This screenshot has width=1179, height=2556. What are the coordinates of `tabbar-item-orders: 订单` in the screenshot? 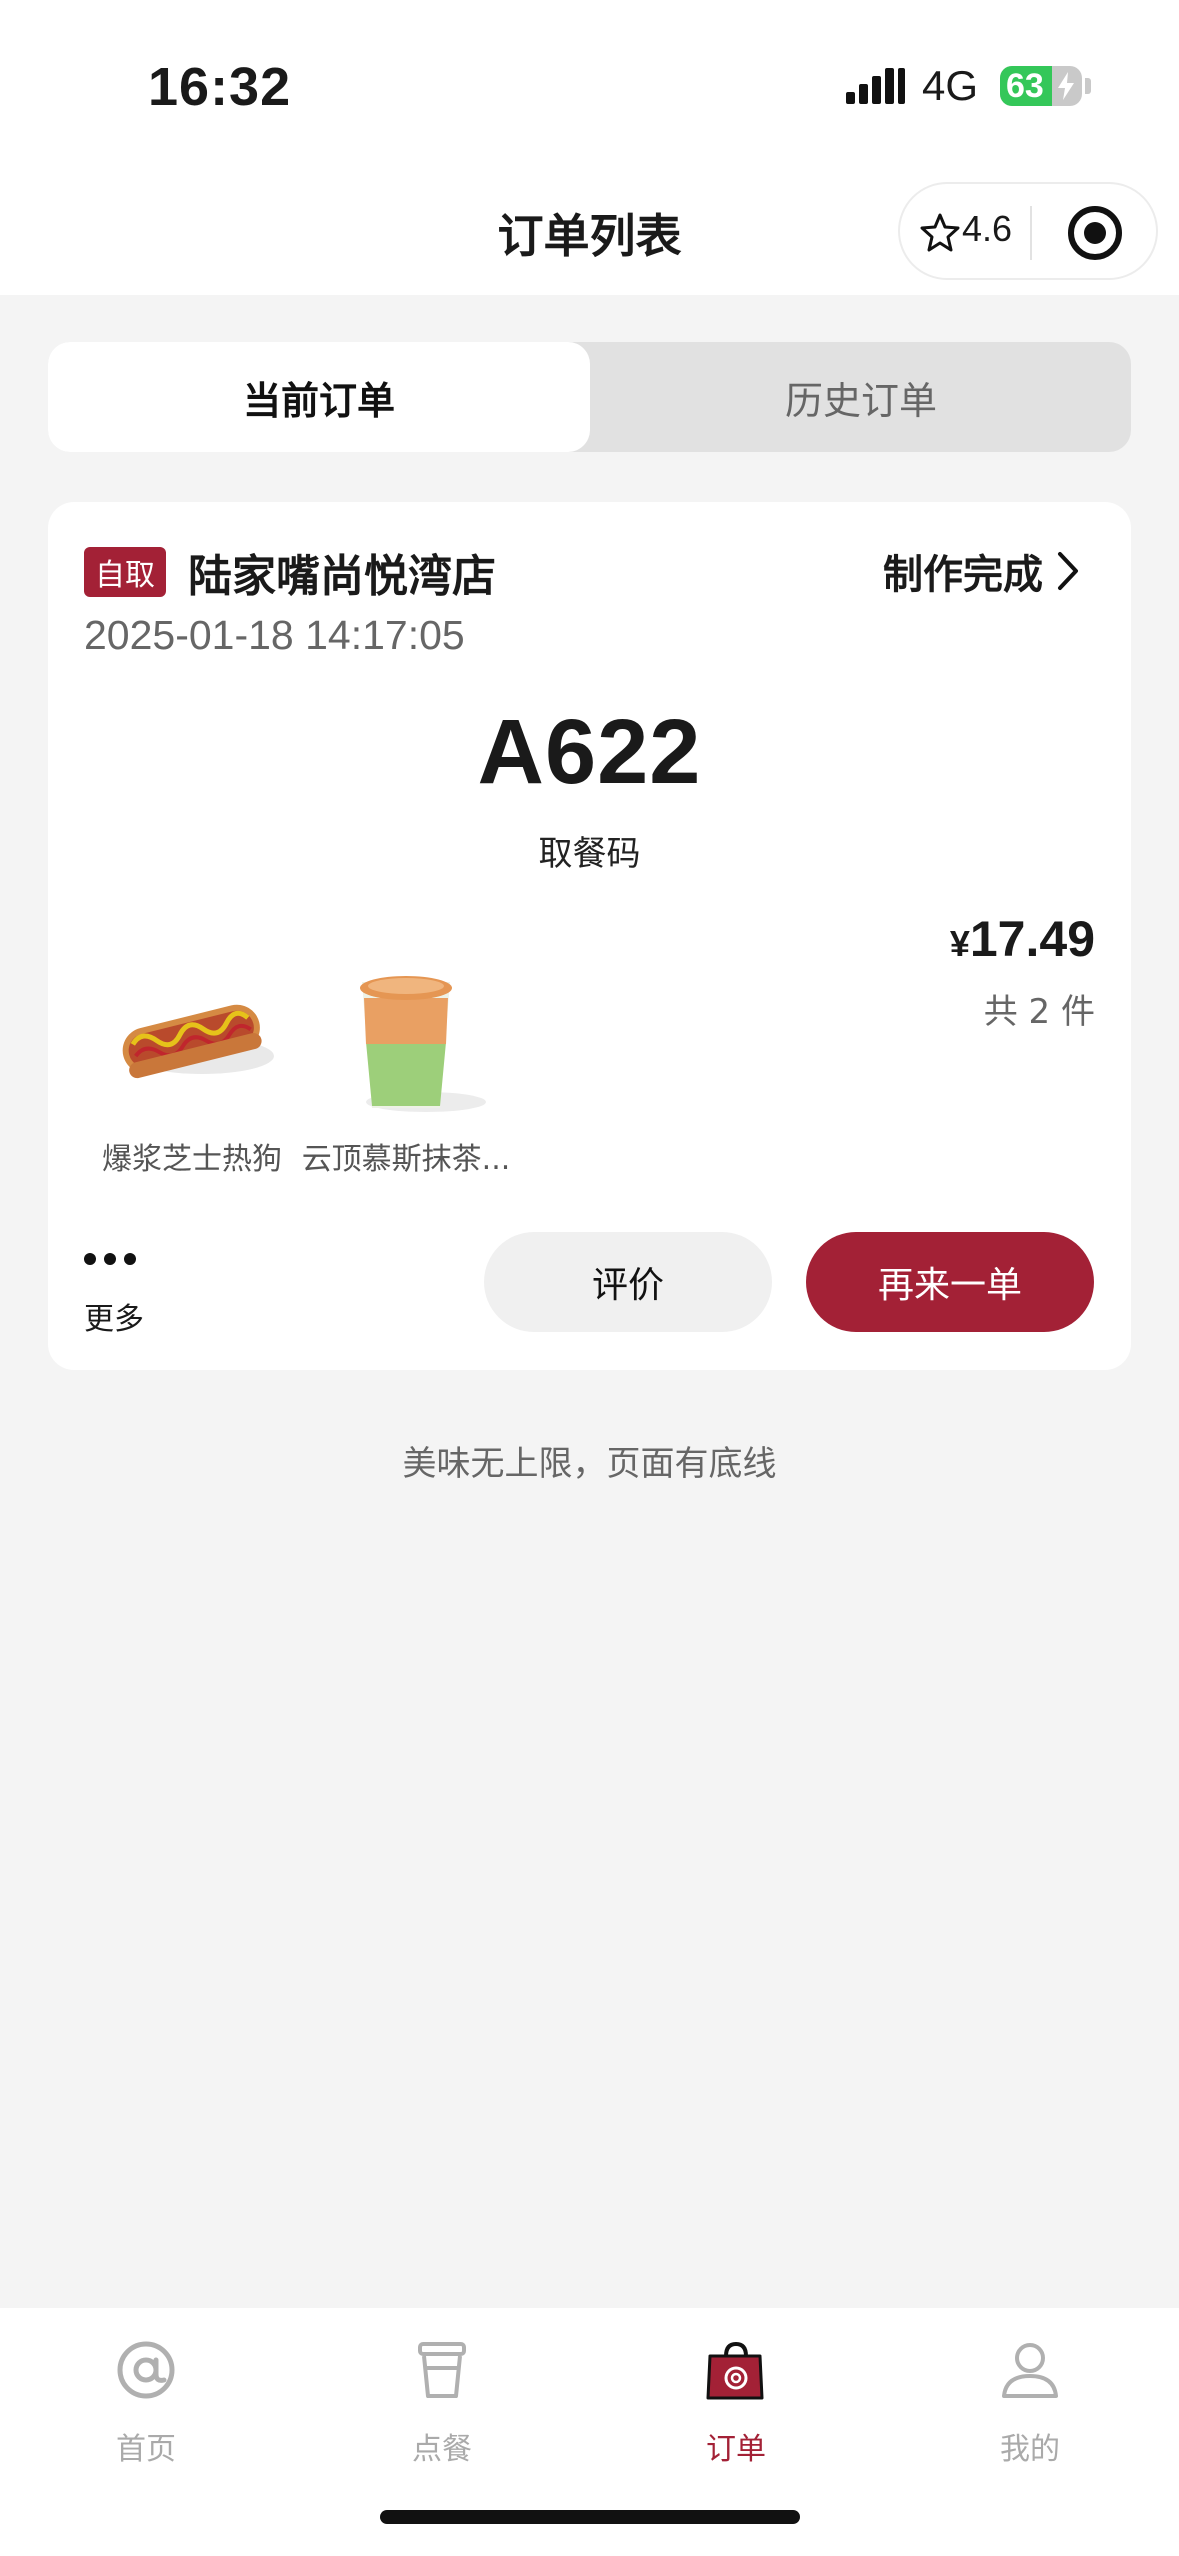 It's located at (736, 2398).